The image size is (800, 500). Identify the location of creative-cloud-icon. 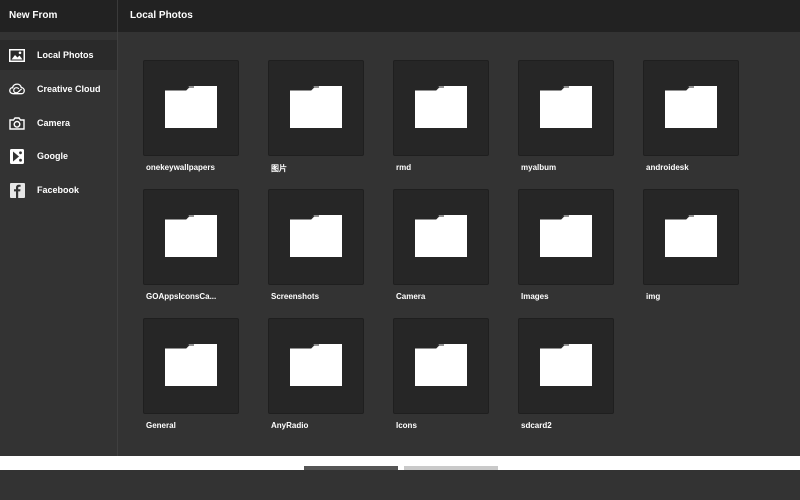
(17, 89).